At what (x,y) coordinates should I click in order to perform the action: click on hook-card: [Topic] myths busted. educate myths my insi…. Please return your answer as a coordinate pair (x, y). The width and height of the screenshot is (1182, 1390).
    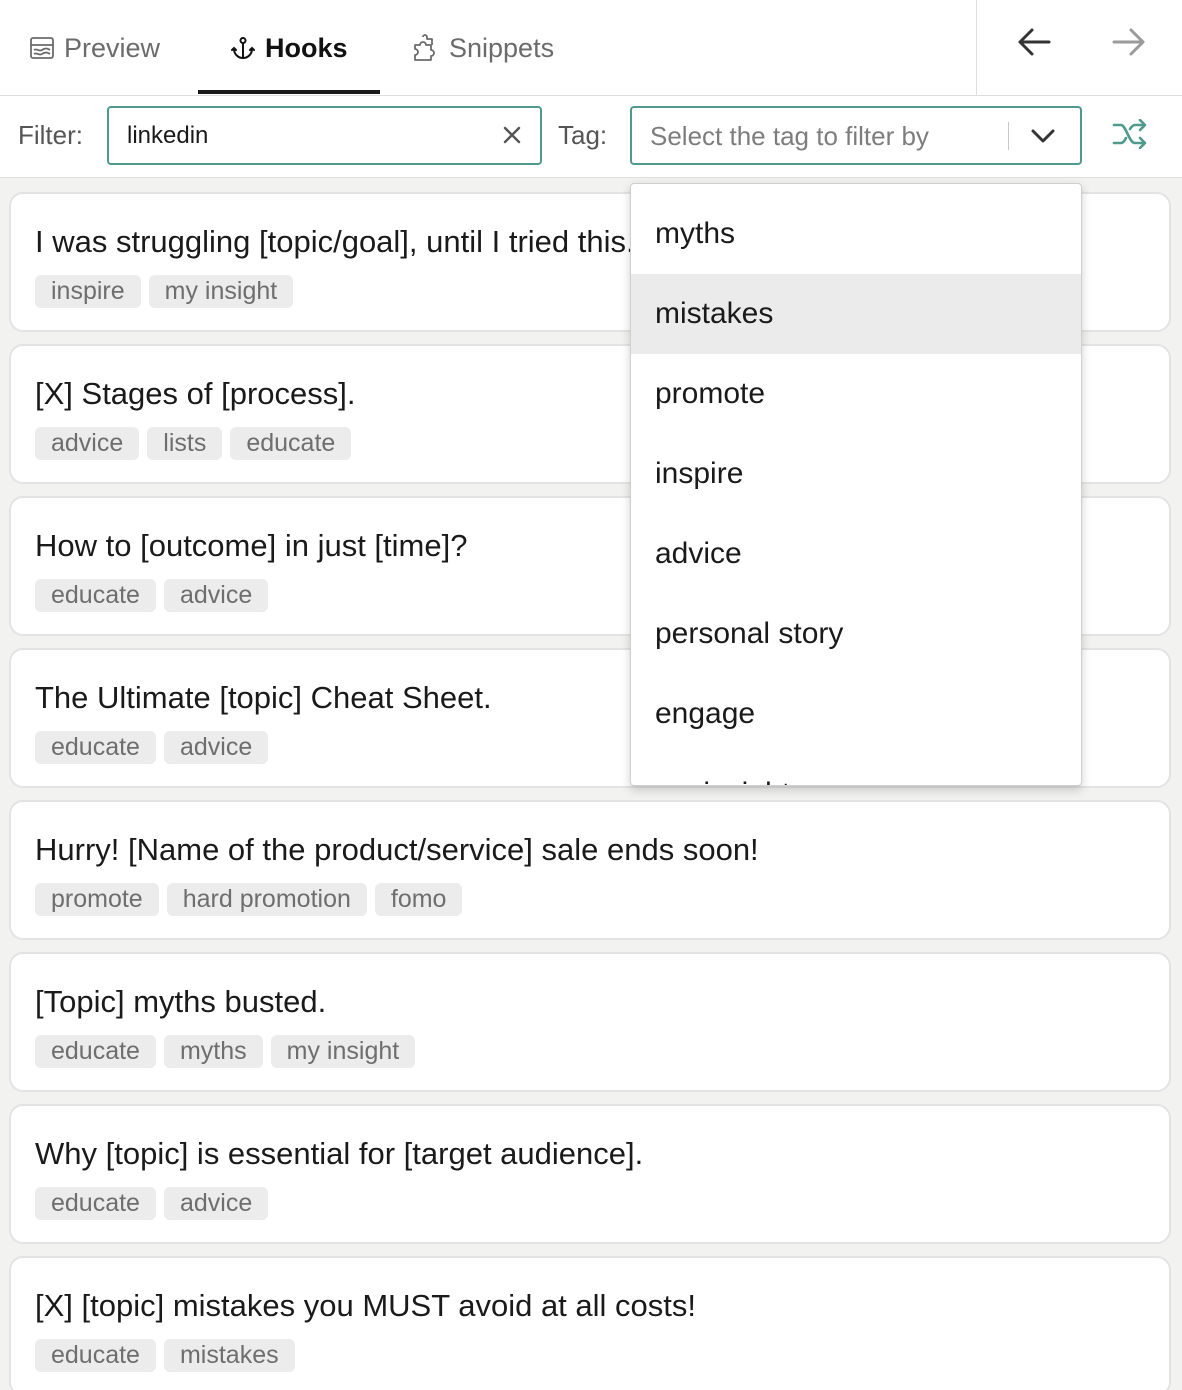
    Looking at the image, I should click on (590, 1022).